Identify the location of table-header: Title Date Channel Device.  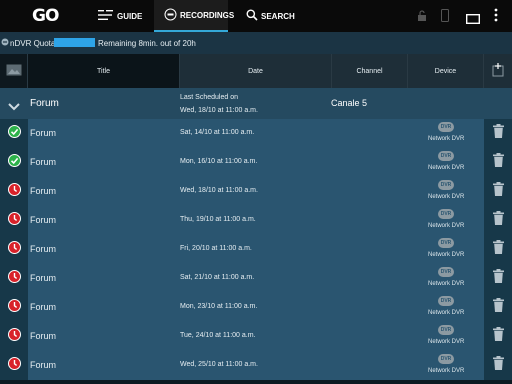
(256, 71).